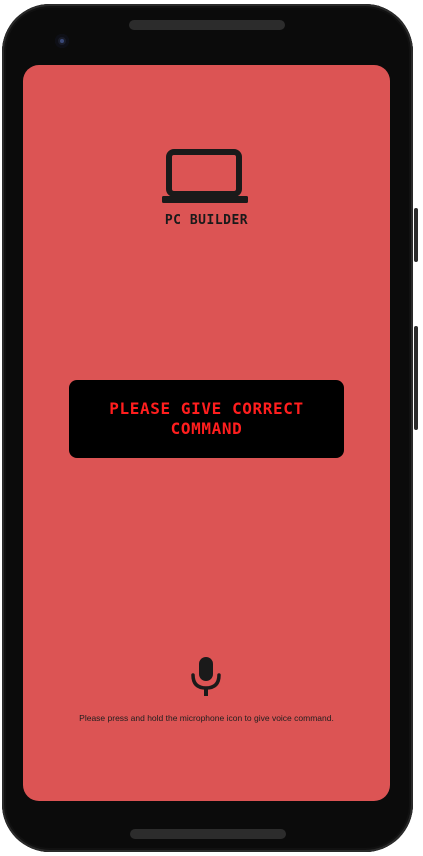 The width and height of the screenshot is (423, 856). Describe the element at coordinates (206, 220) in the screenshot. I see `app-title: PC BUILDER` at that location.